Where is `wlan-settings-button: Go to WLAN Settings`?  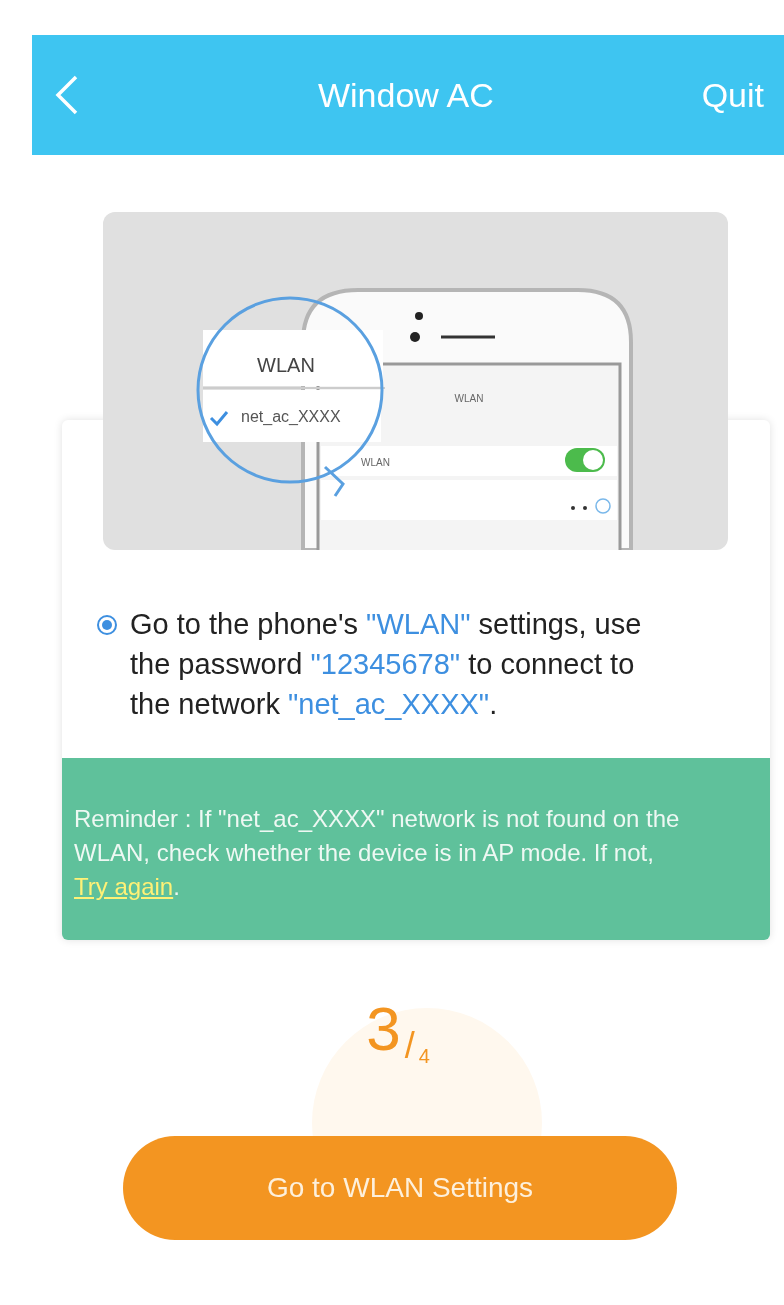 wlan-settings-button: Go to WLAN Settings is located at coordinates (400, 1188).